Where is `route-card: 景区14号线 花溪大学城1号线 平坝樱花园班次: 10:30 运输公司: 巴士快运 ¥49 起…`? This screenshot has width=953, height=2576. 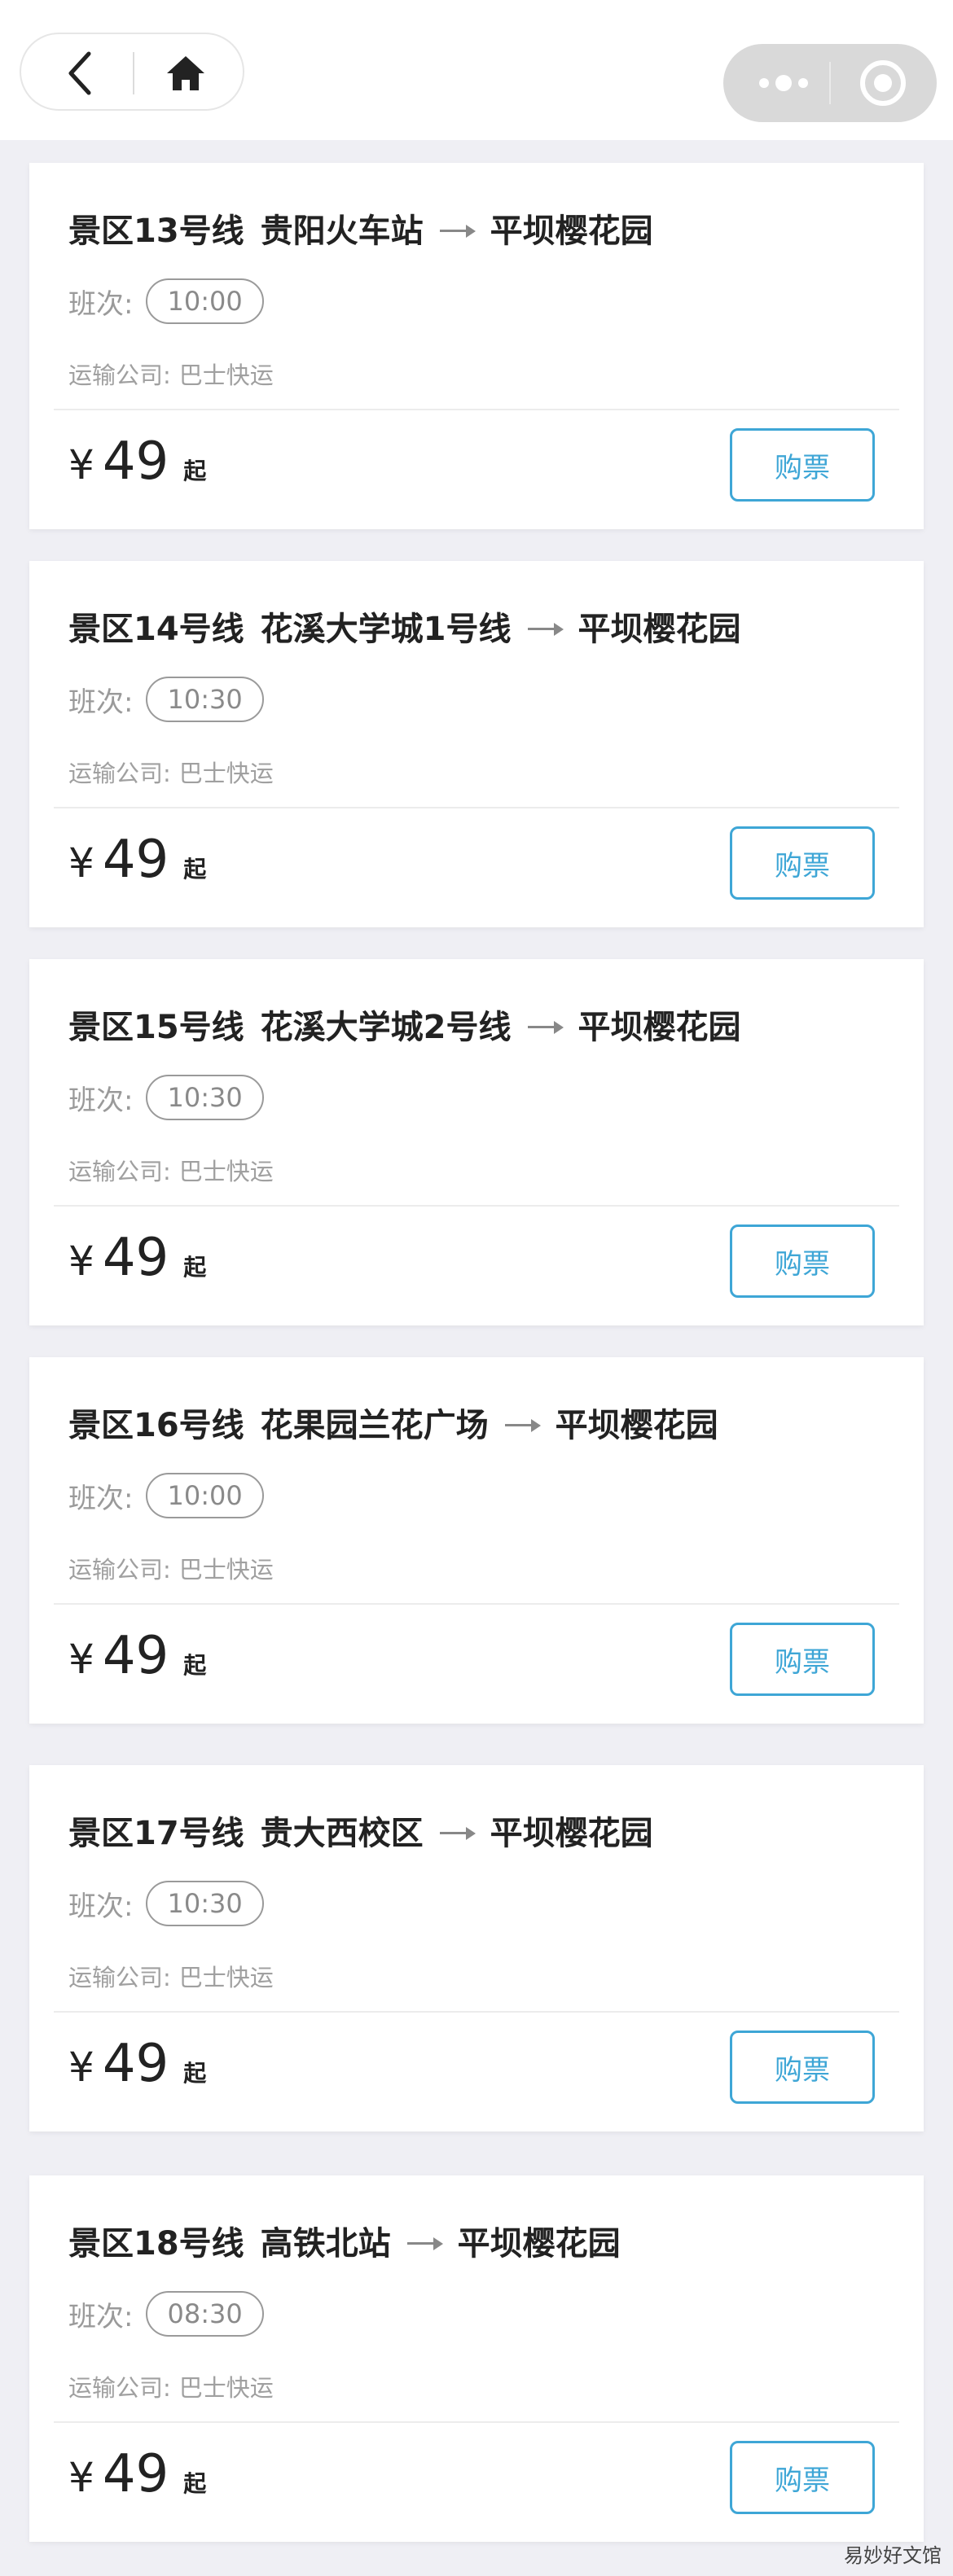
route-card: 景区14号线 花溪大学城1号线 平坝樱花园班次: 10:30 运输公司: 巴士快运 ¥49 起… is located at coordinates (476, 744).